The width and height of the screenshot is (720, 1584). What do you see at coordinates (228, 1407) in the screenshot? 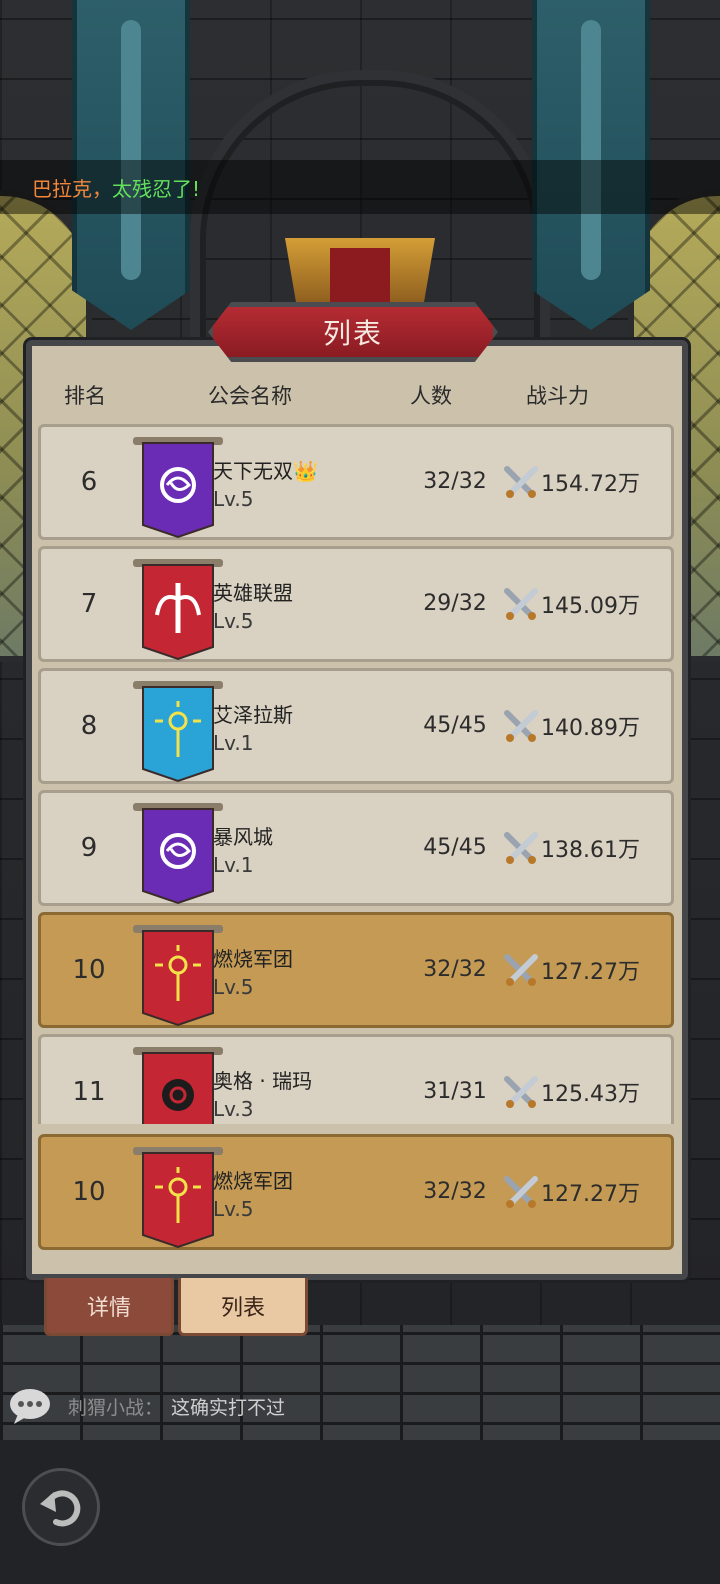
I see `chat-text: 这确实打不过` at bounding box center [228, 1407].